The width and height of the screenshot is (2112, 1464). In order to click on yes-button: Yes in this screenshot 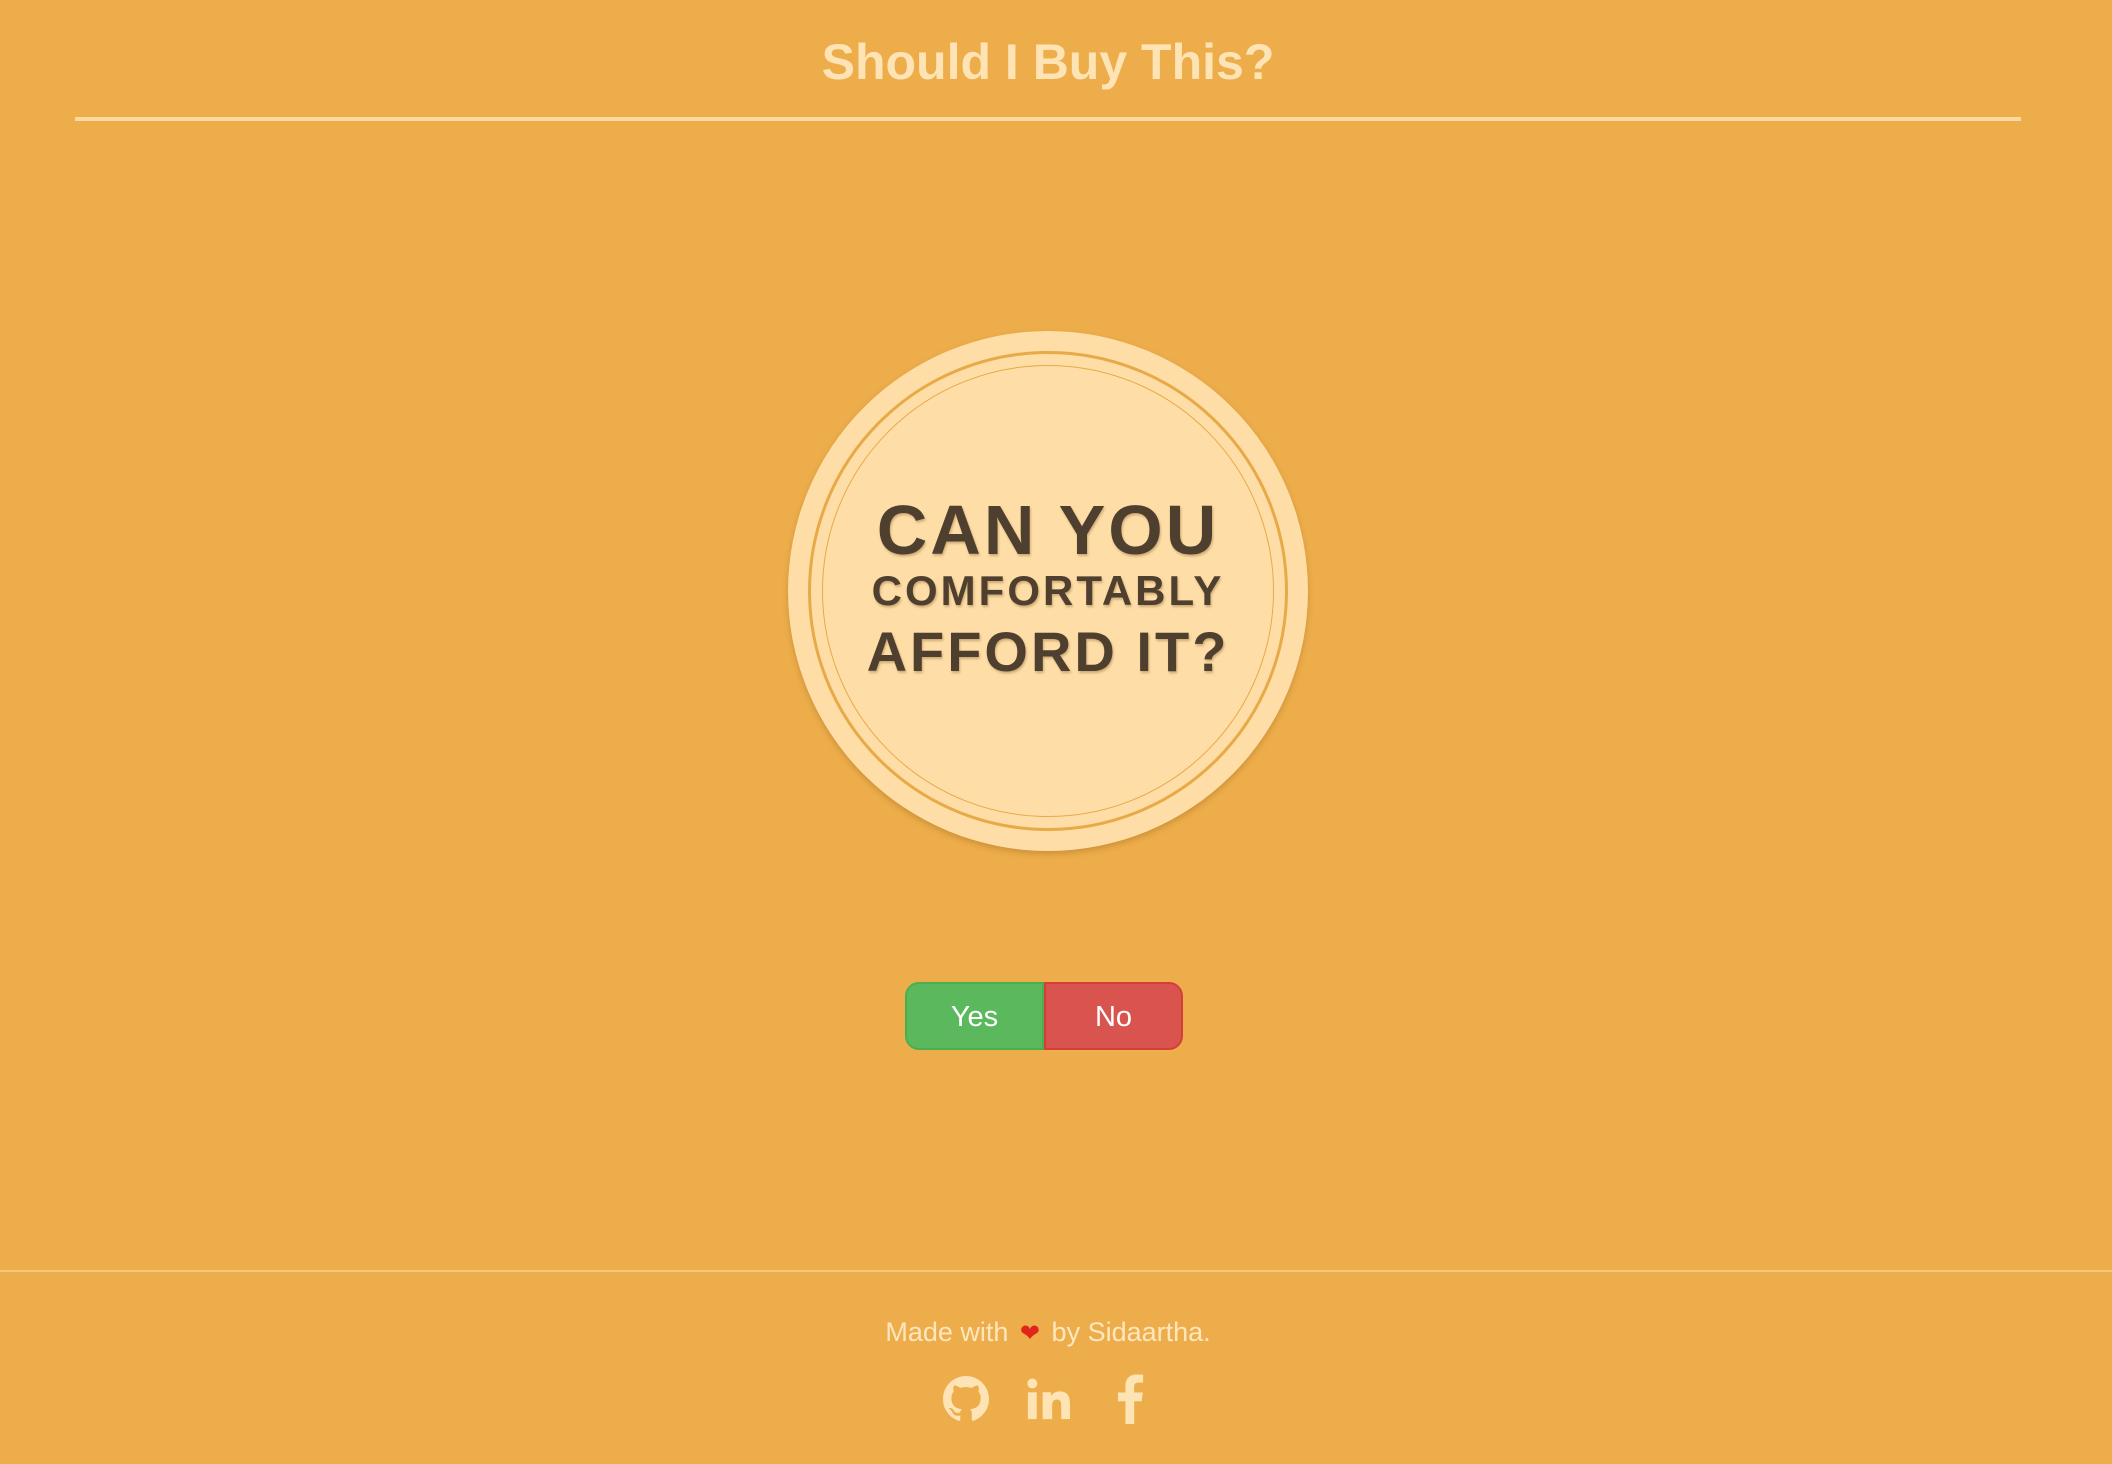, I will do `click(974, 1016)`.